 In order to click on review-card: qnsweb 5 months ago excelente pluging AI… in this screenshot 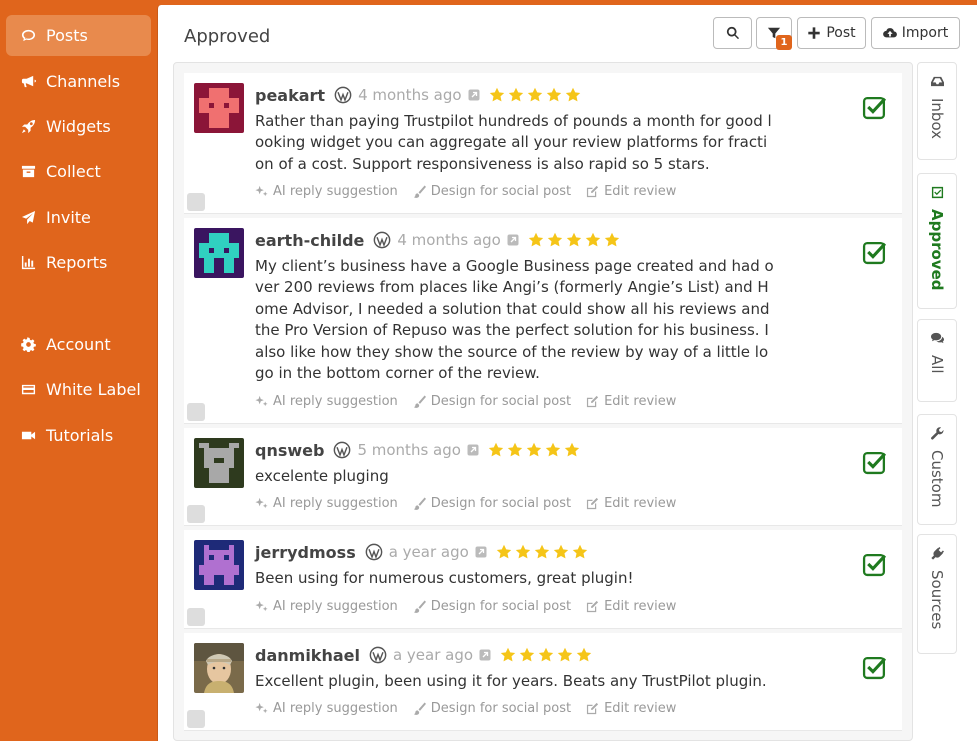, I will do `click(543, 477)`.